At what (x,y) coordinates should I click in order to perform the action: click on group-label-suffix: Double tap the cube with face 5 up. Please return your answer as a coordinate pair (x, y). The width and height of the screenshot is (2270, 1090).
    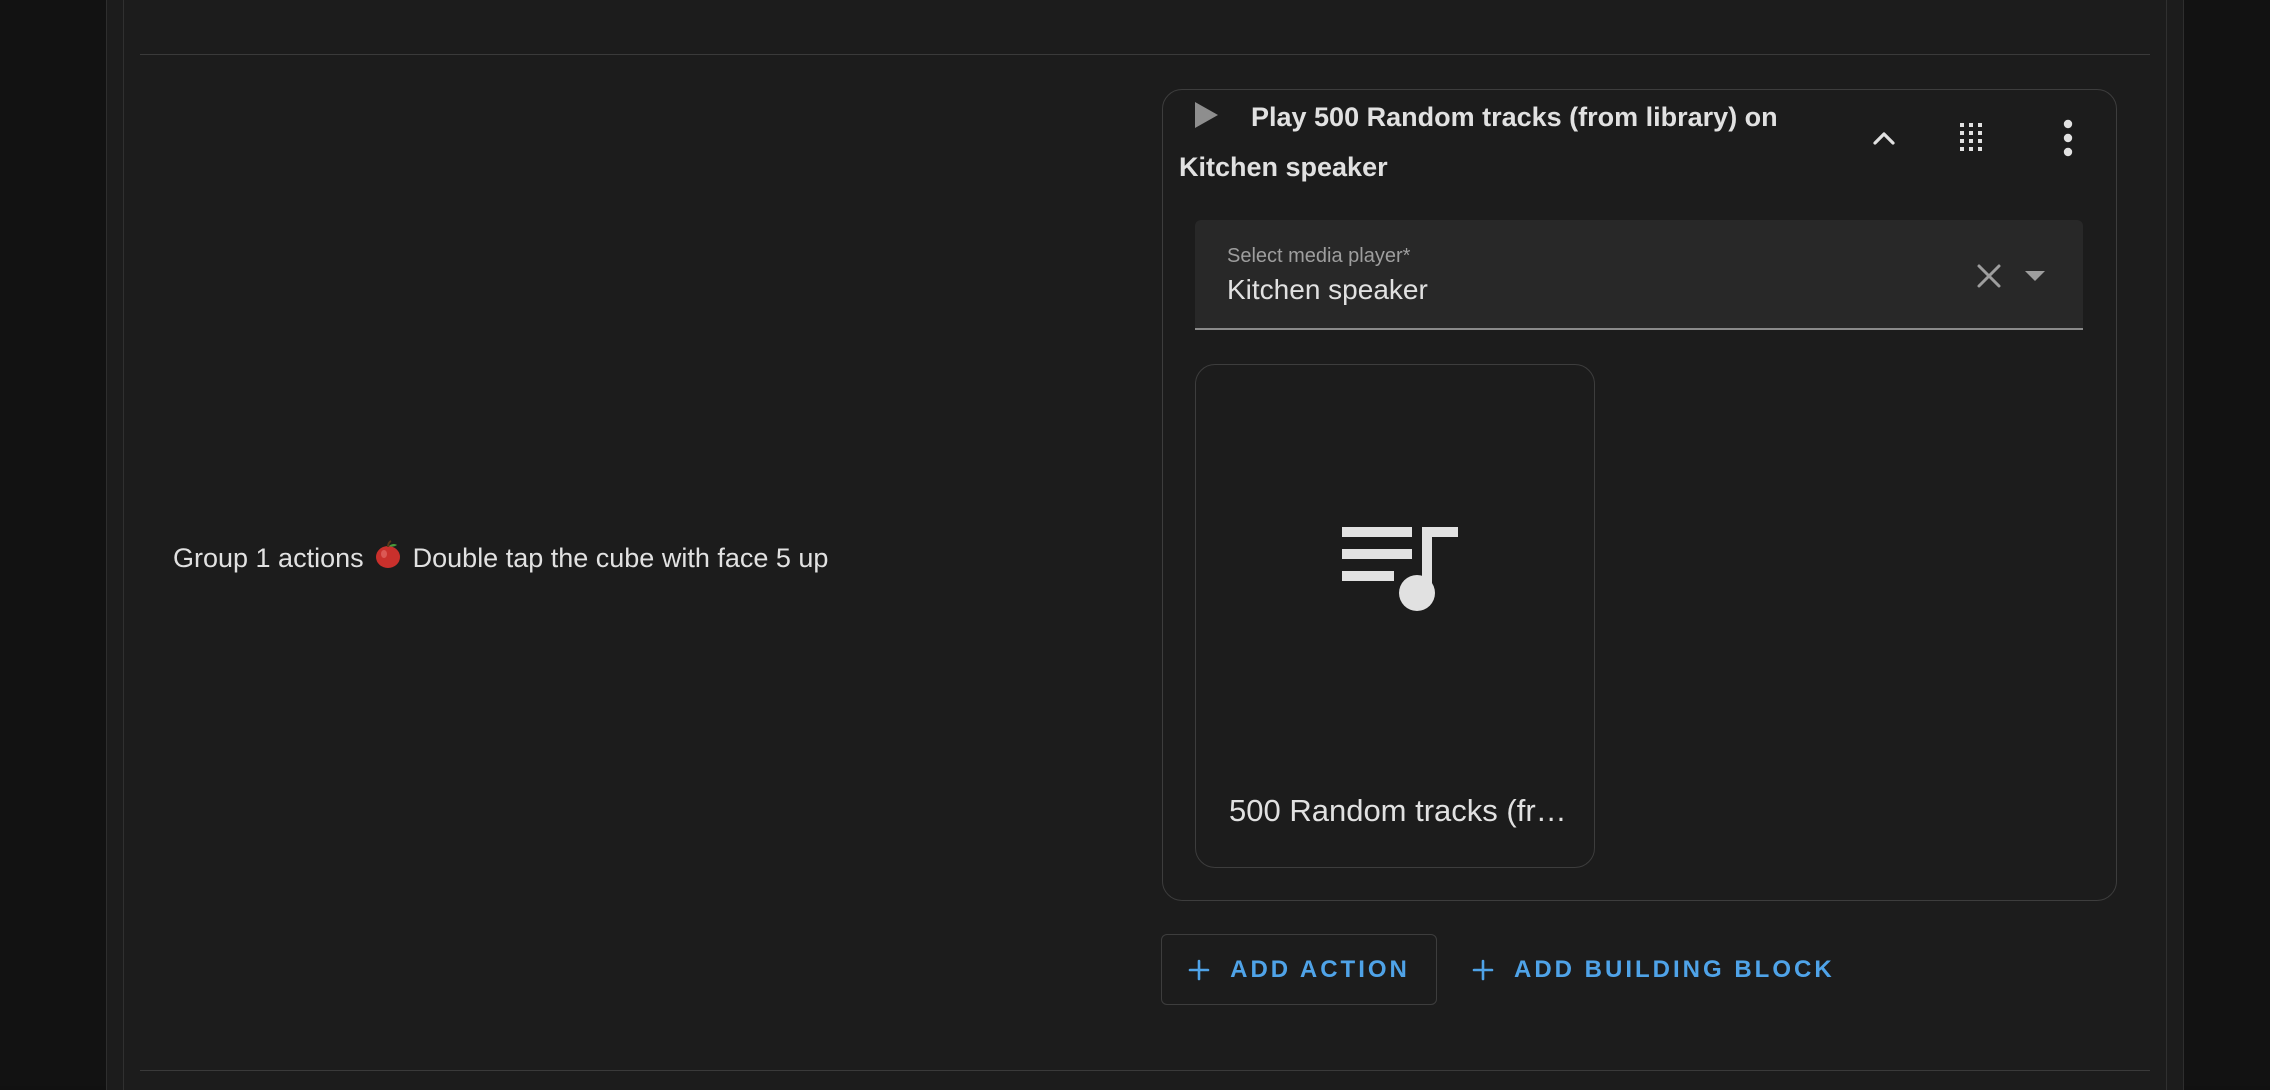
    Looking at the image, I should click on (620, 558).